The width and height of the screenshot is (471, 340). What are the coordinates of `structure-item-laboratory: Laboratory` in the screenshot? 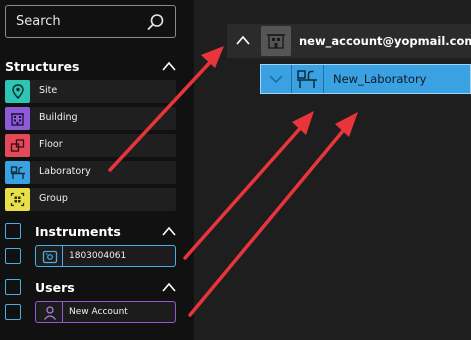 It's located at (90, 172).